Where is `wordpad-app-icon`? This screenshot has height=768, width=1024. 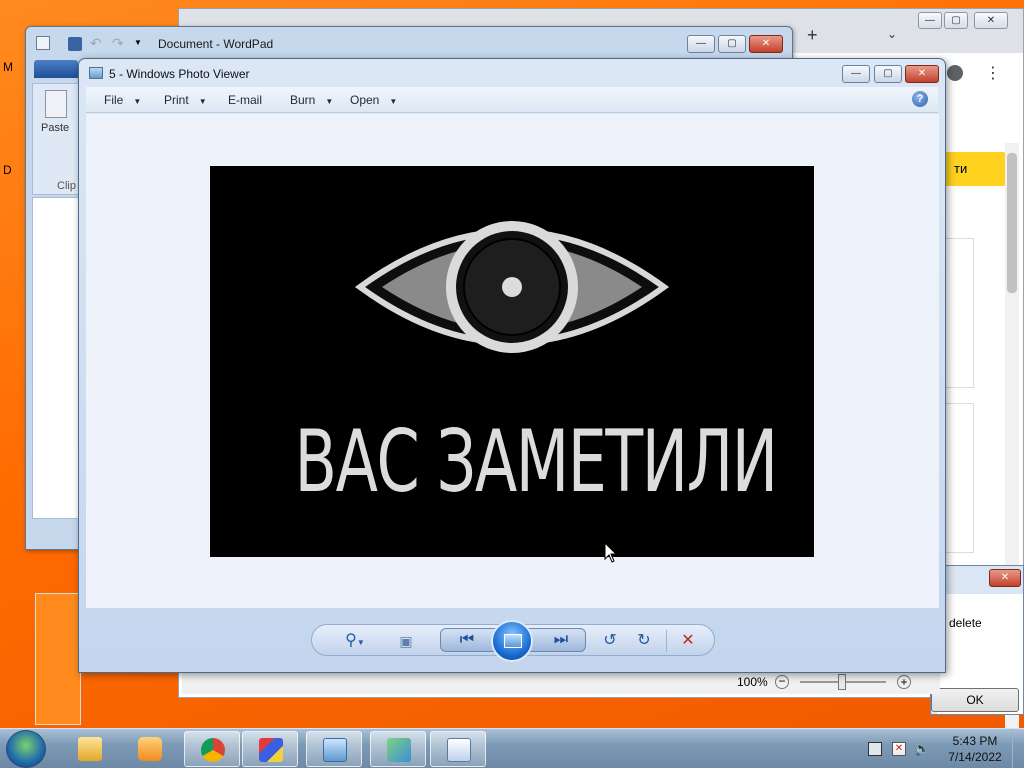 wordpad-app-icon is located at coordinates (43, 43).